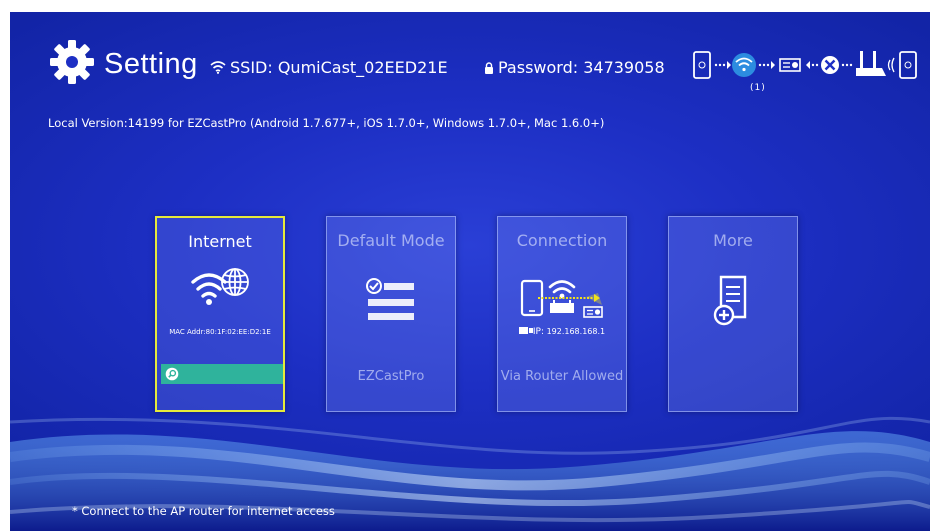 The width and height of the screenshot is (930, 531). What do you see at coordinates (805, 65) in the screenshot?
I see `network-diagram` at bounding box center [805, 65].